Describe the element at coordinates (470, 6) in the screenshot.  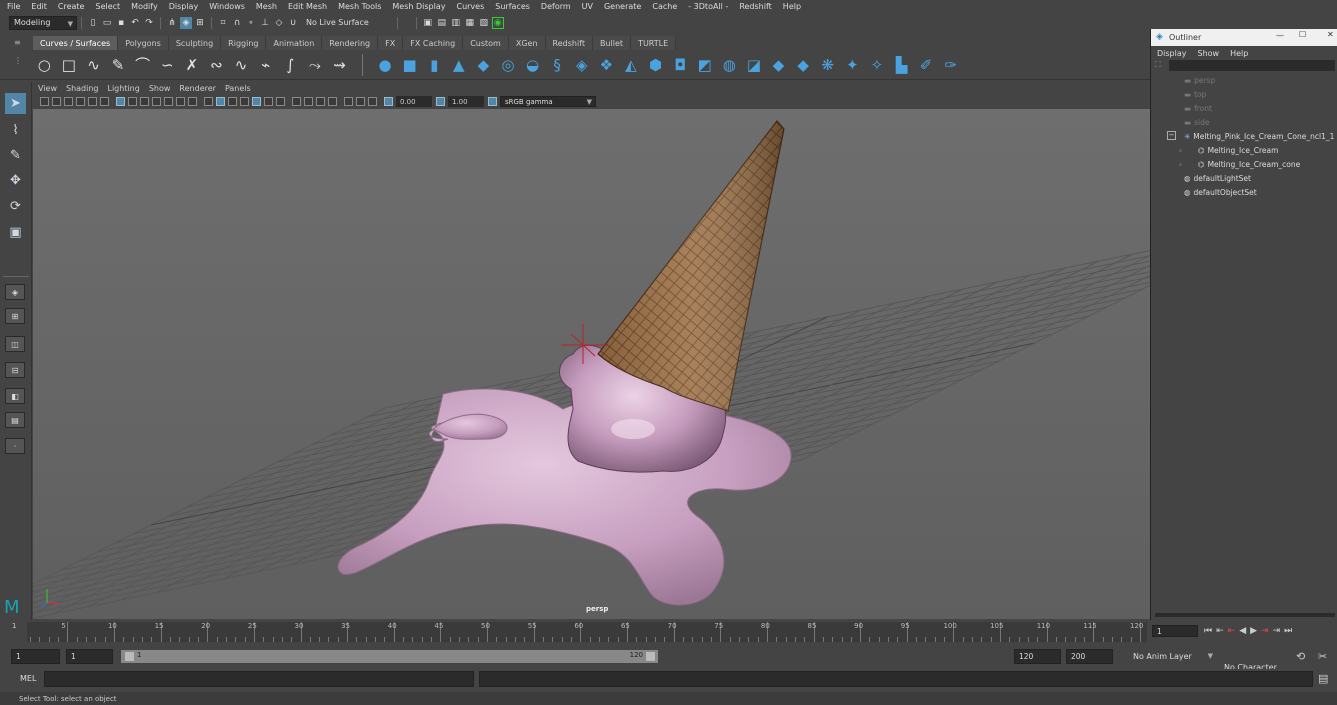
I see `menu-curves: Curves` at that location.